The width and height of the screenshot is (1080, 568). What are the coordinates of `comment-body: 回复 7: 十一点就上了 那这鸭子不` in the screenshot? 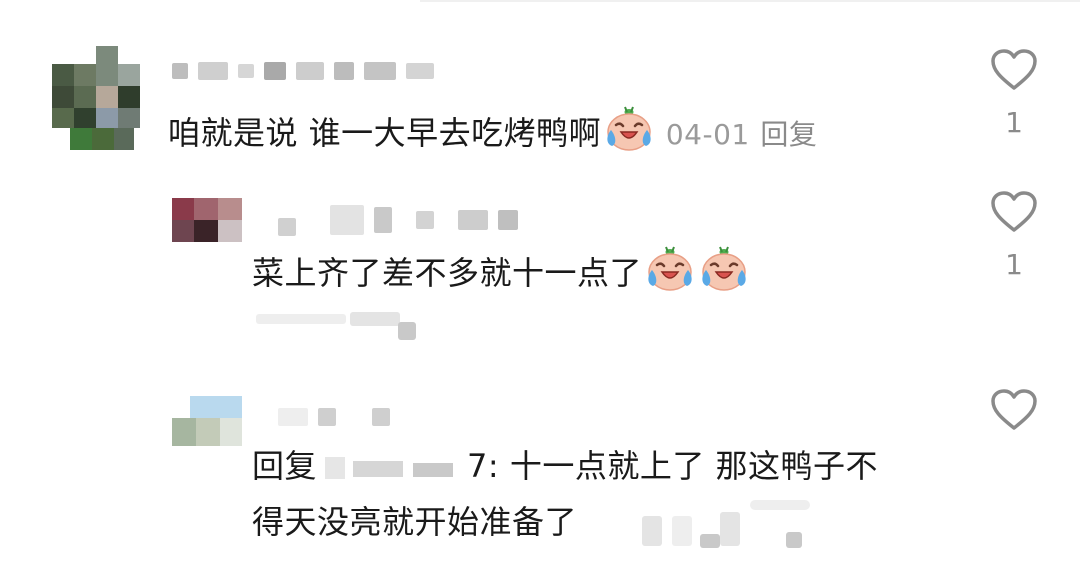 It's located at (565, 466).